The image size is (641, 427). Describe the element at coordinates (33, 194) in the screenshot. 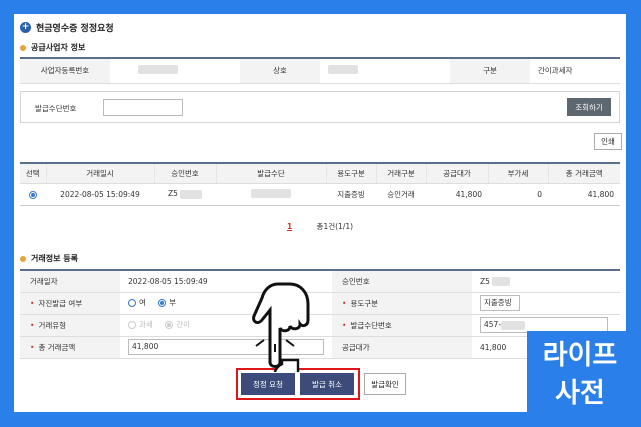

I see `row-select-radio` at that location.